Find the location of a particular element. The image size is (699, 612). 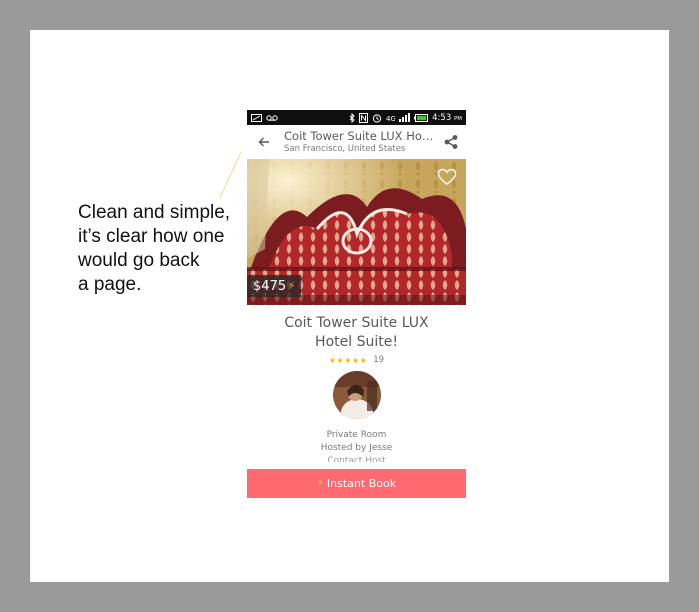

message-icon is located at coordinates (256, 117).